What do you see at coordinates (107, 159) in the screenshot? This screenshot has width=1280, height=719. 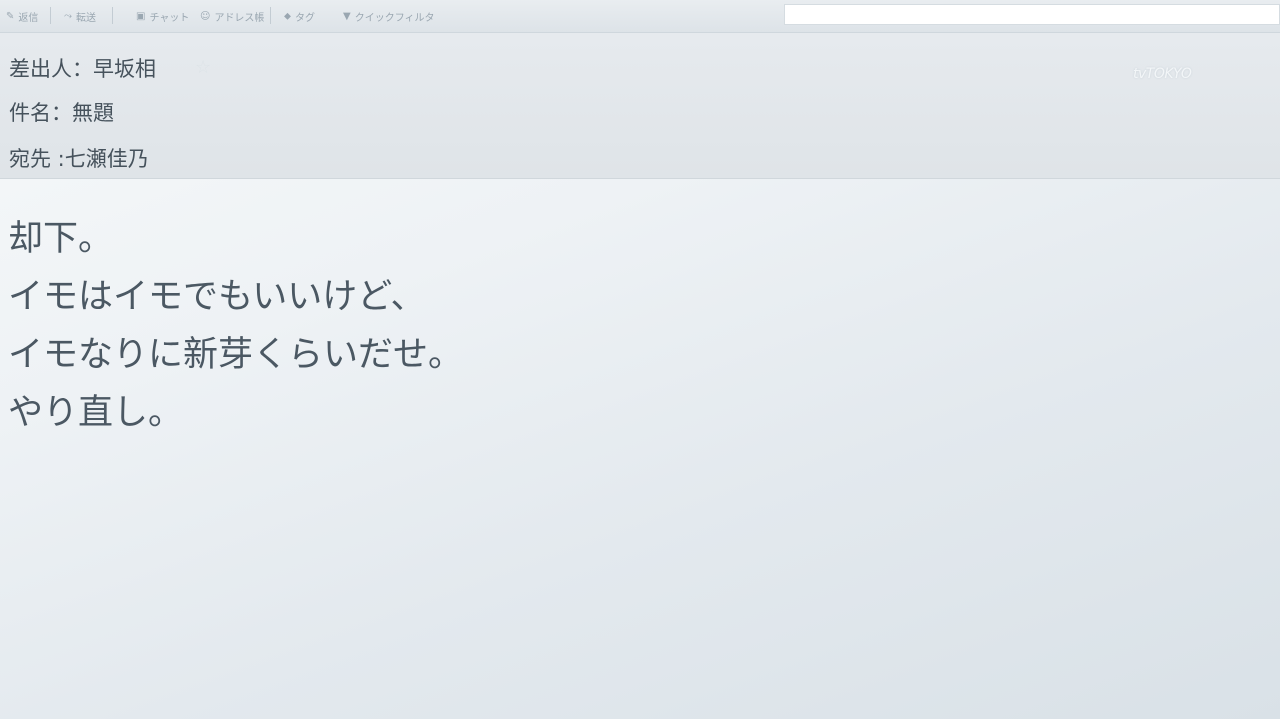 I see `to-value: 七瀬佳乃` at bounding box center [107, 159].